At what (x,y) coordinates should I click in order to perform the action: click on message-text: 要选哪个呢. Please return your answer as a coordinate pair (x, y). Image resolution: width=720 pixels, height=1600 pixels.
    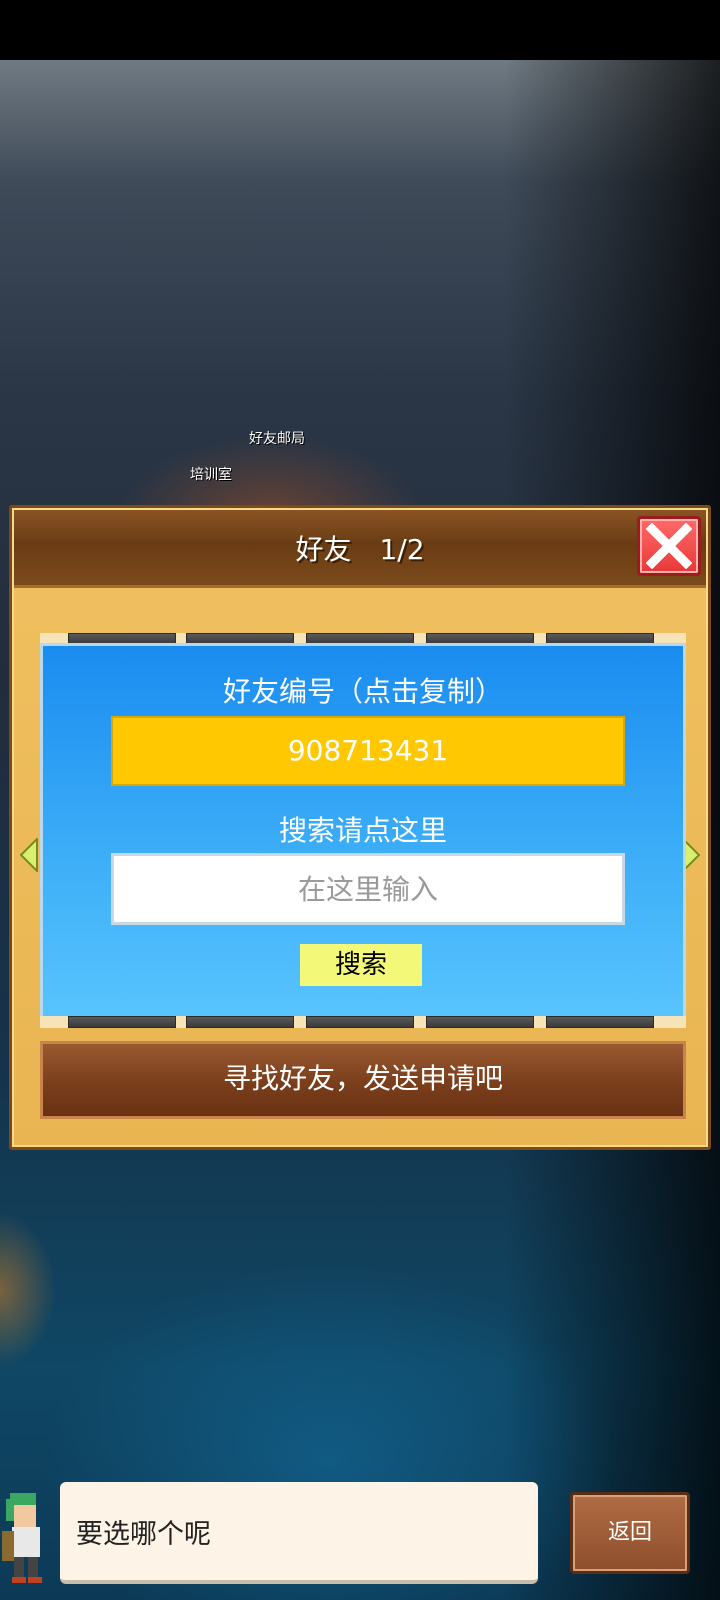
    Looking at the image, I should click on (143, 1534).